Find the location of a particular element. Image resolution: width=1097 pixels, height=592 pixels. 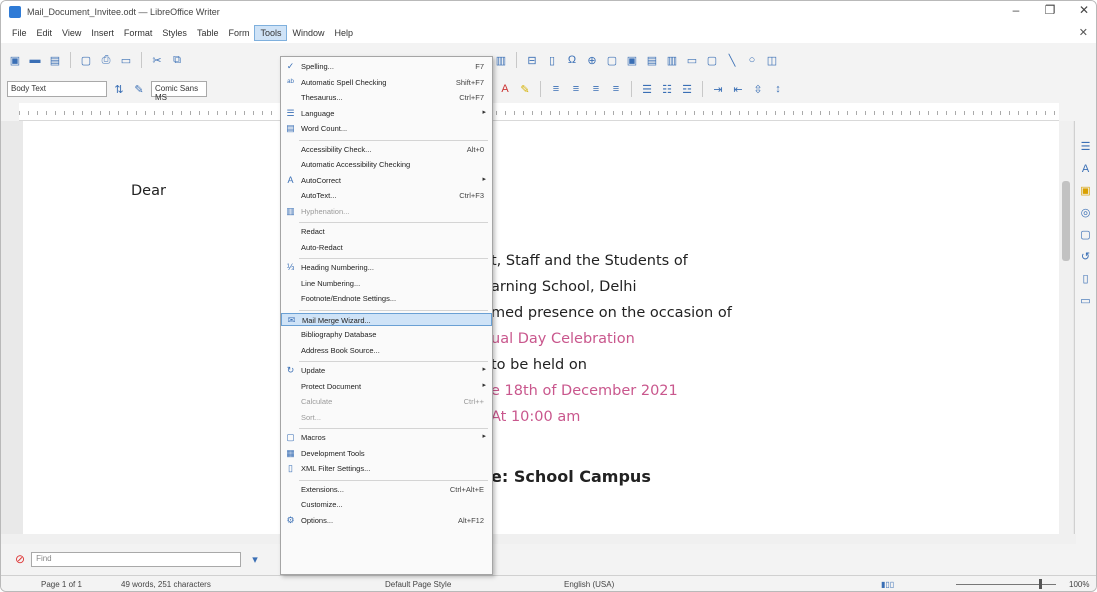

align-left-icon: ≡ is located at coordinates (556, 89).